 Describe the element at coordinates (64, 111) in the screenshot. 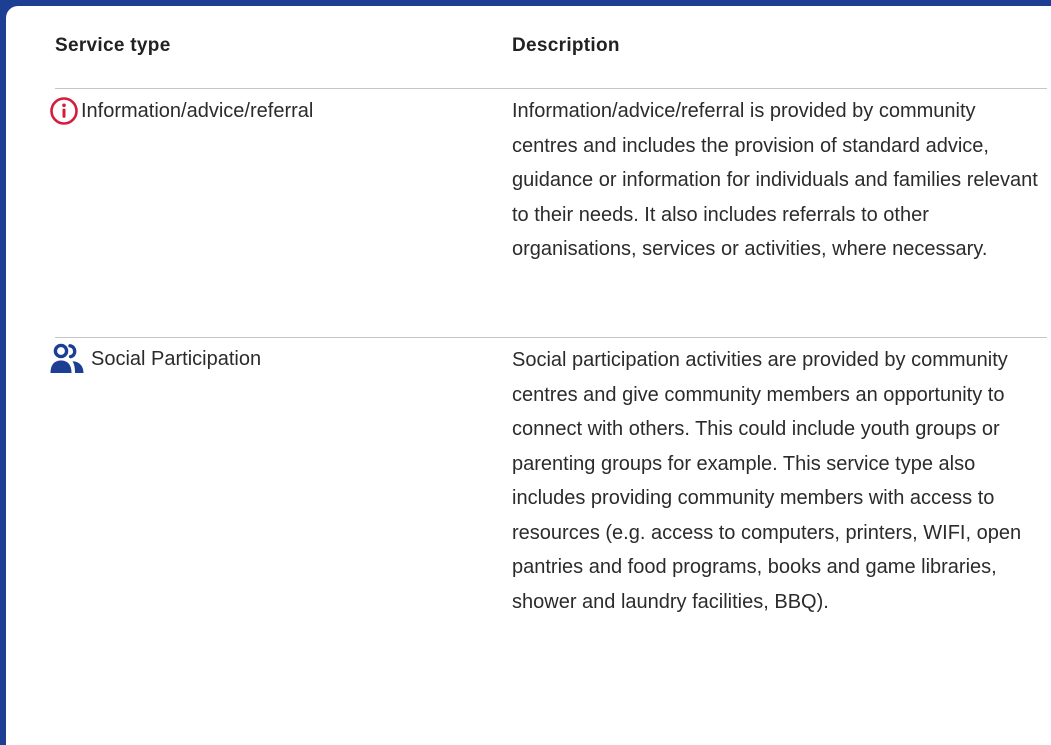

I see `info-circle-icon` at that location.